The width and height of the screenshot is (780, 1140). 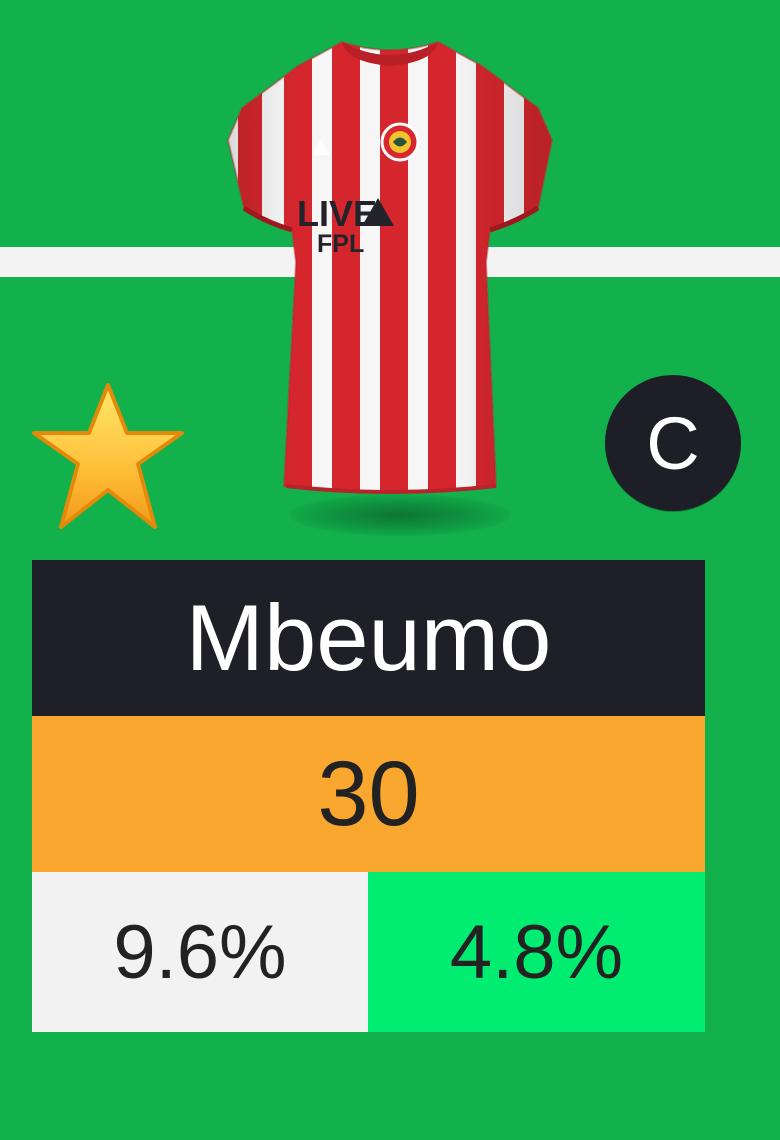 I want to click on points-box: 30, so click(x=368, y=794).